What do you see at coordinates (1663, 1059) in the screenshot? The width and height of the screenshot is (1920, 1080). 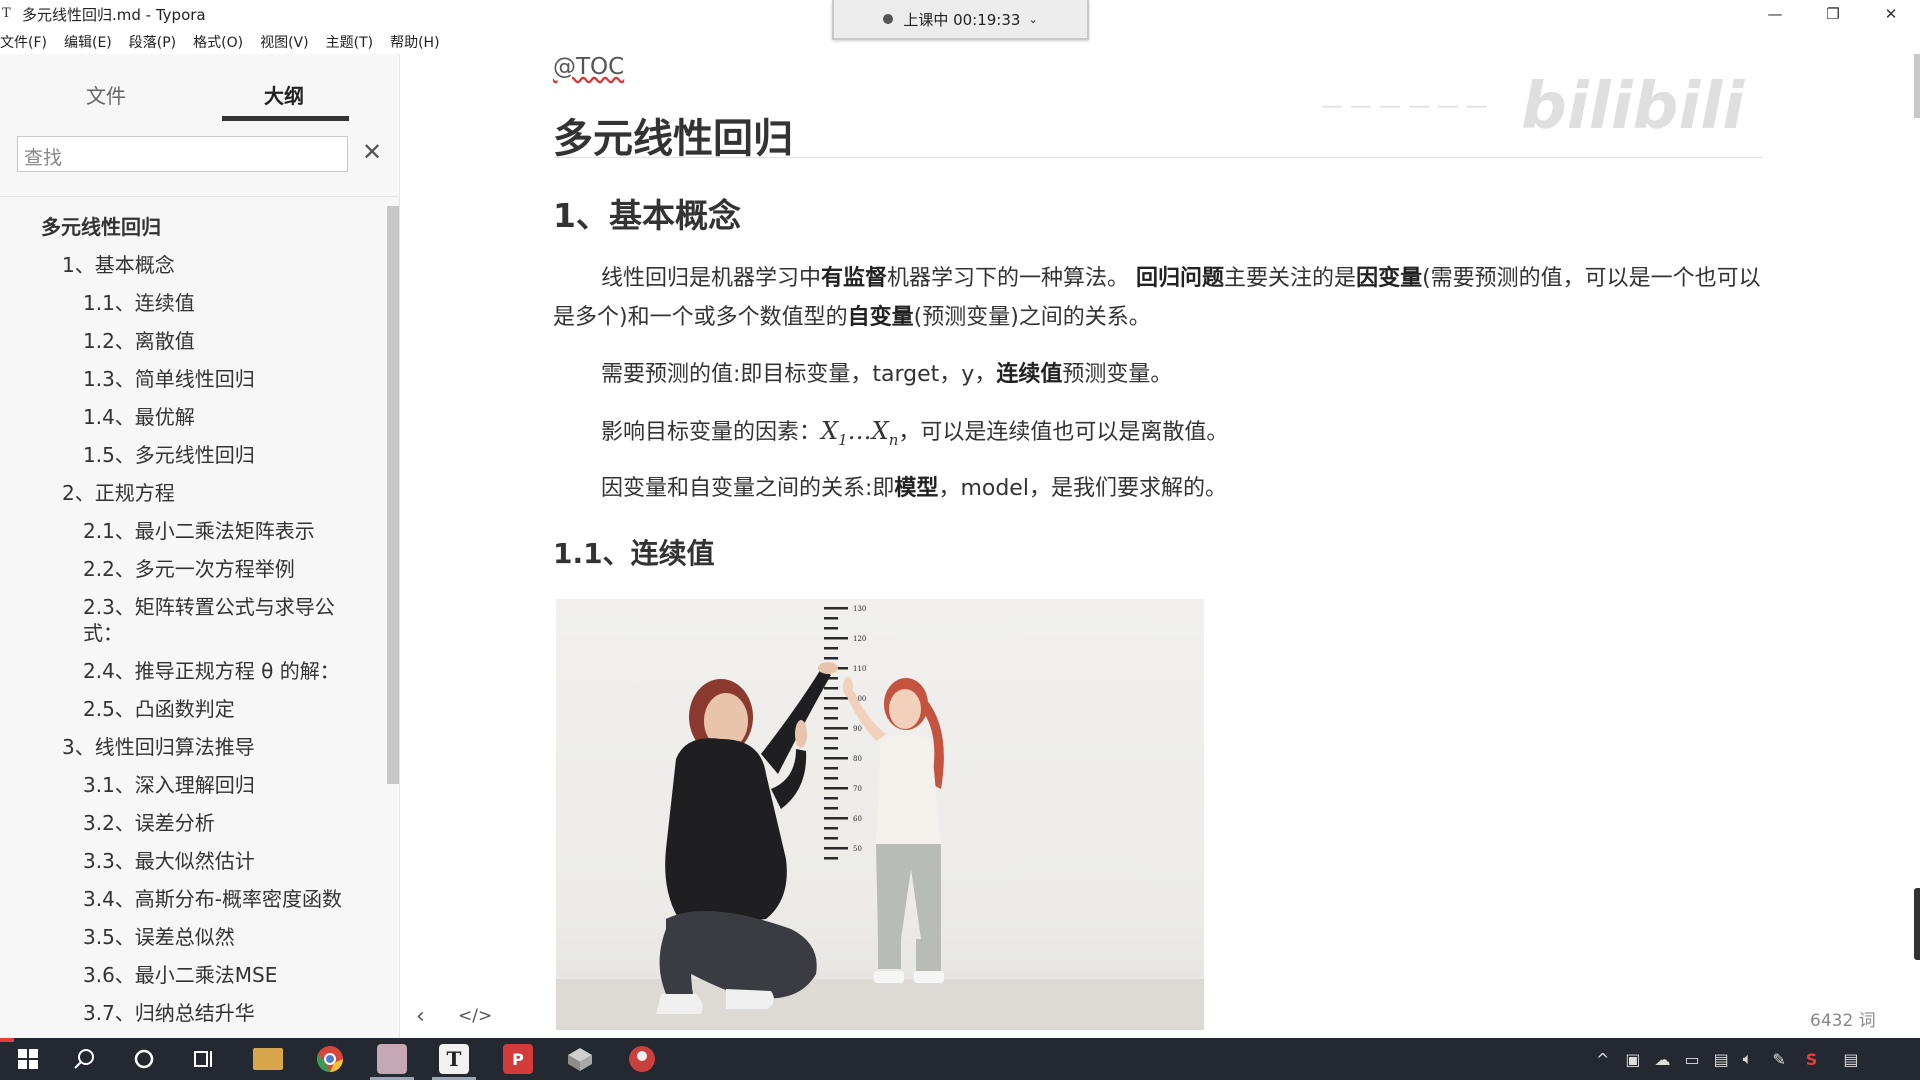 I see `cloud-icon: ☁` at bounding box center [1663, 1059].